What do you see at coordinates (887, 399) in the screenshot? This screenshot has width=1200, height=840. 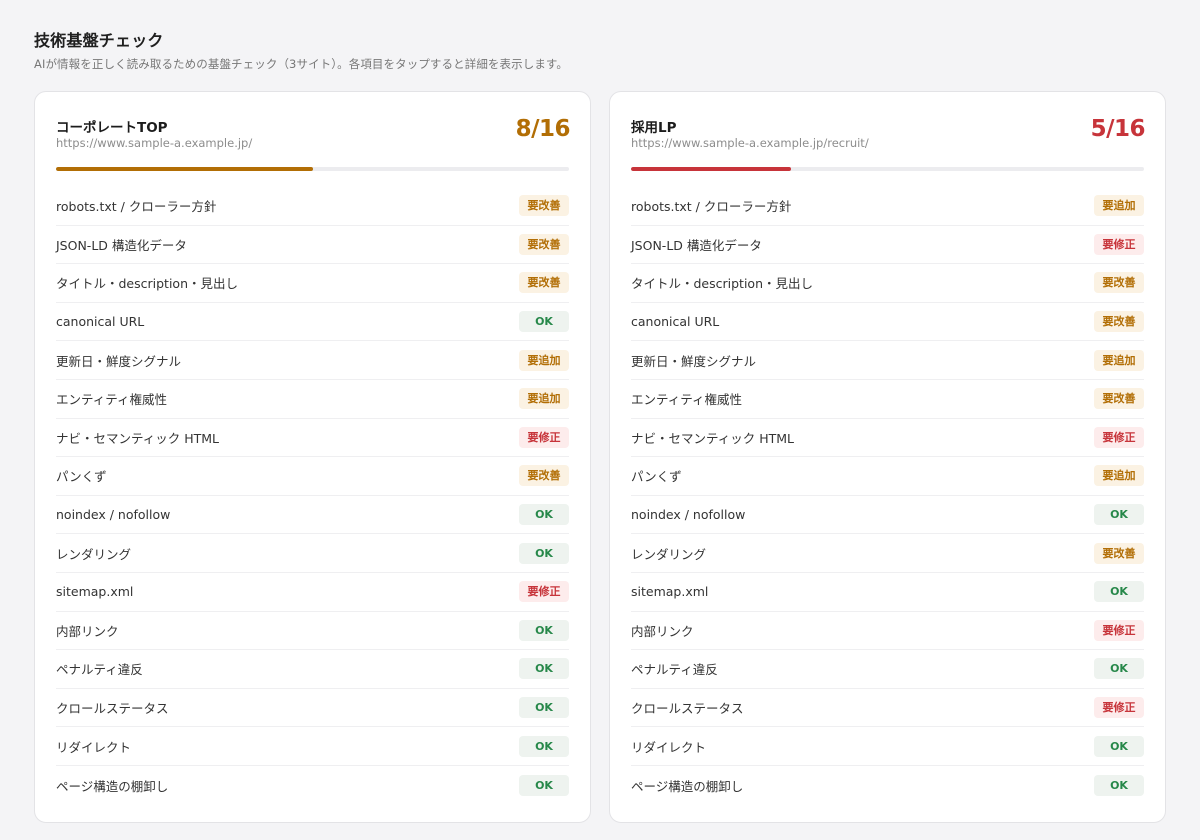 I see `check-item: エンティティ権威性 要改善` at bounding box center [887, 399].